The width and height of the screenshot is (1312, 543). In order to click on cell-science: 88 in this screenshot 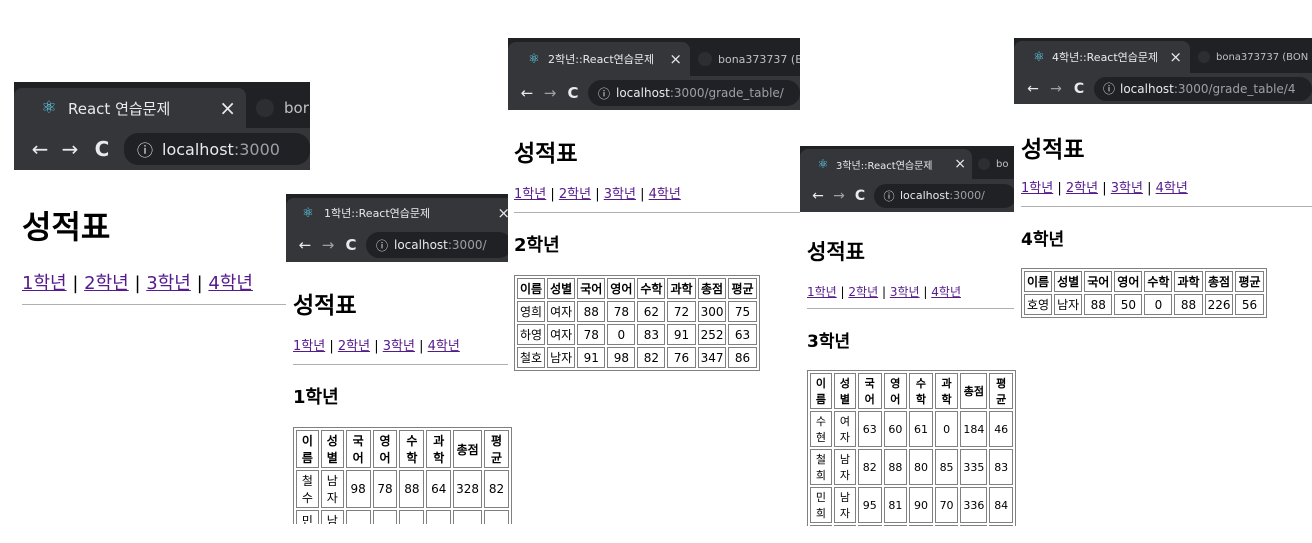, I will do `click(1188, 304)`.